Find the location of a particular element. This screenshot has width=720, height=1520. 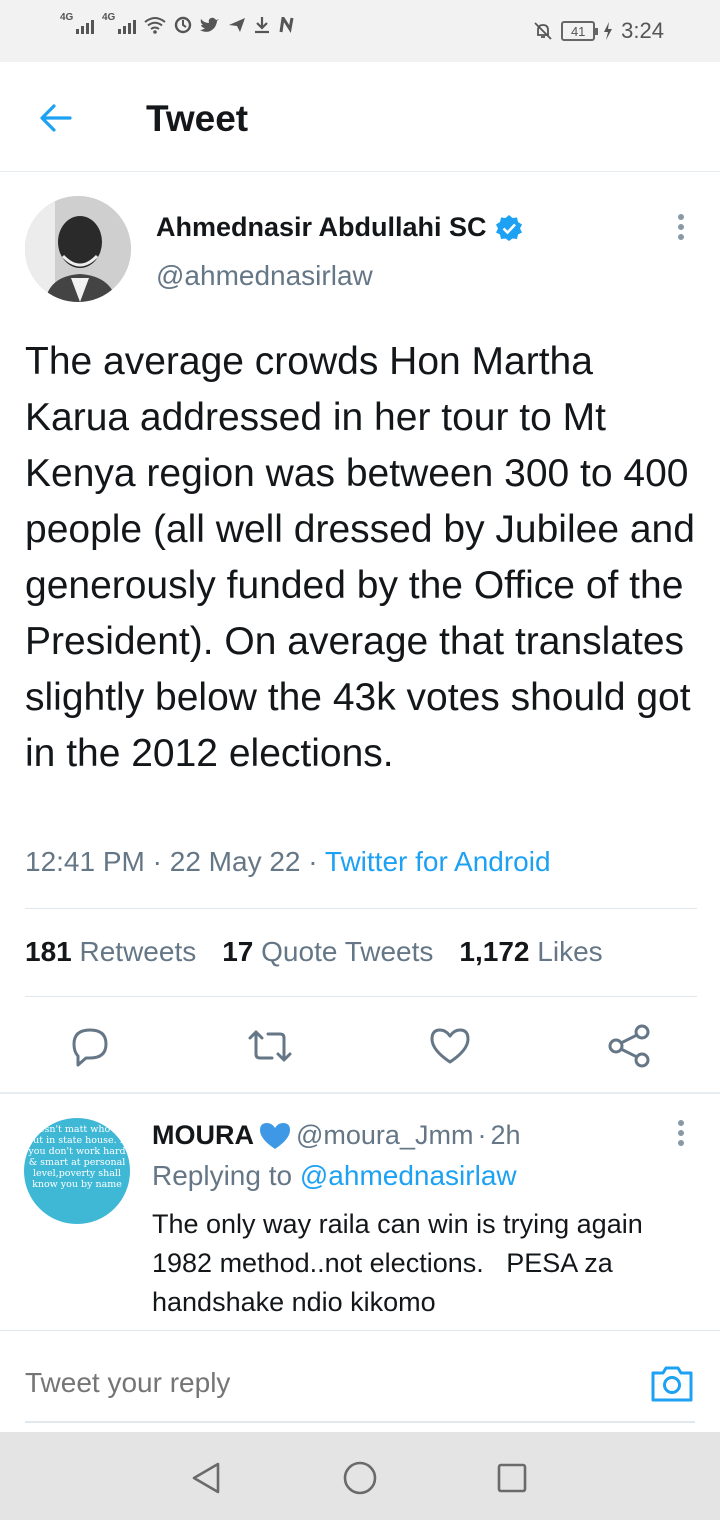

retweets-stat: 181 Retweets is located at coordinates (110, 952).